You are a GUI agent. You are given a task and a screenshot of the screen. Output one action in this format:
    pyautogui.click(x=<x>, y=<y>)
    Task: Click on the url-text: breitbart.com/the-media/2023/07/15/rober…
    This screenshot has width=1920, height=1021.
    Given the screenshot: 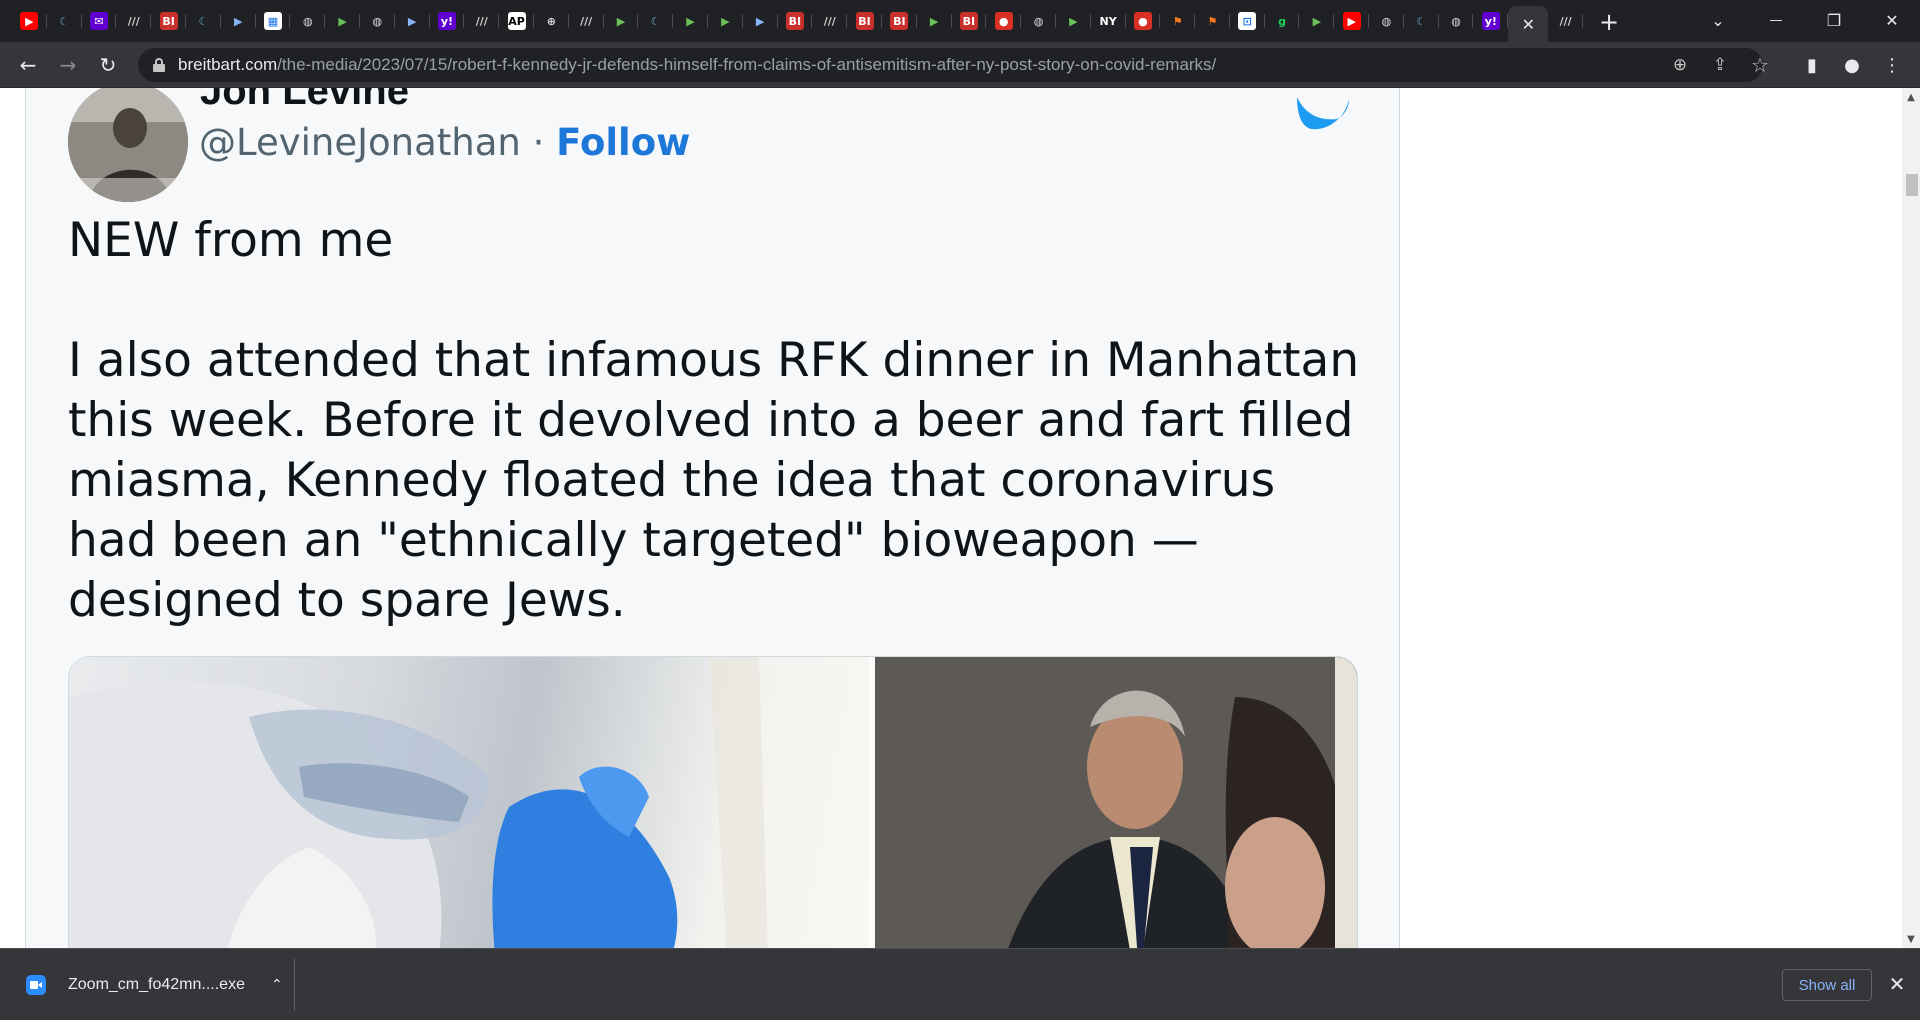 What is the action you would take?
    pyautogui.click(x=697, y=65)
    